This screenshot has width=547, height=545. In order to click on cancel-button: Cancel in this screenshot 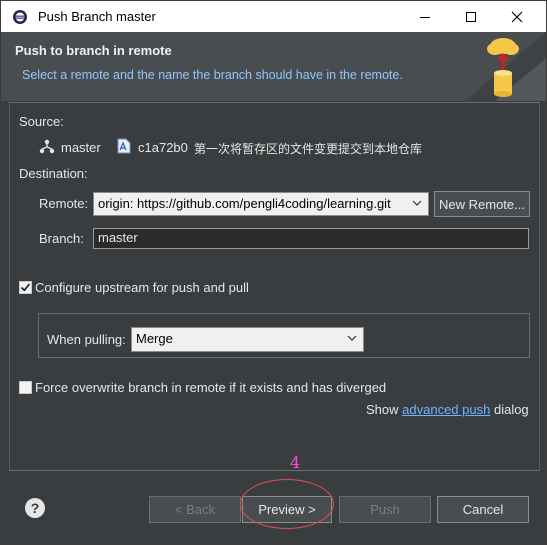, I will do `click(483, 509)`.